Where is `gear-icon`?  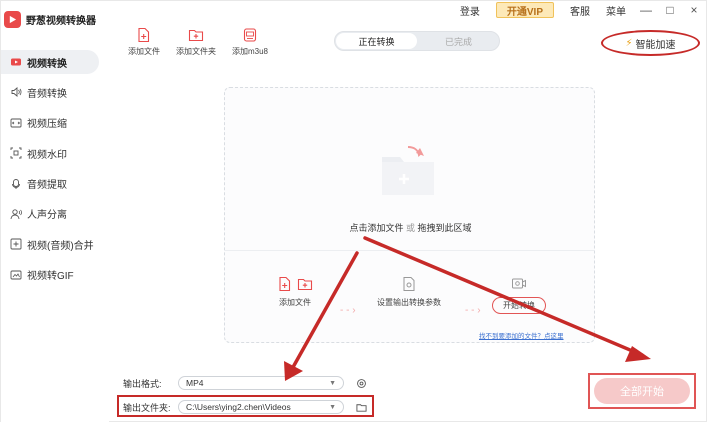 gear-icon is located at coordinates (361, 383).